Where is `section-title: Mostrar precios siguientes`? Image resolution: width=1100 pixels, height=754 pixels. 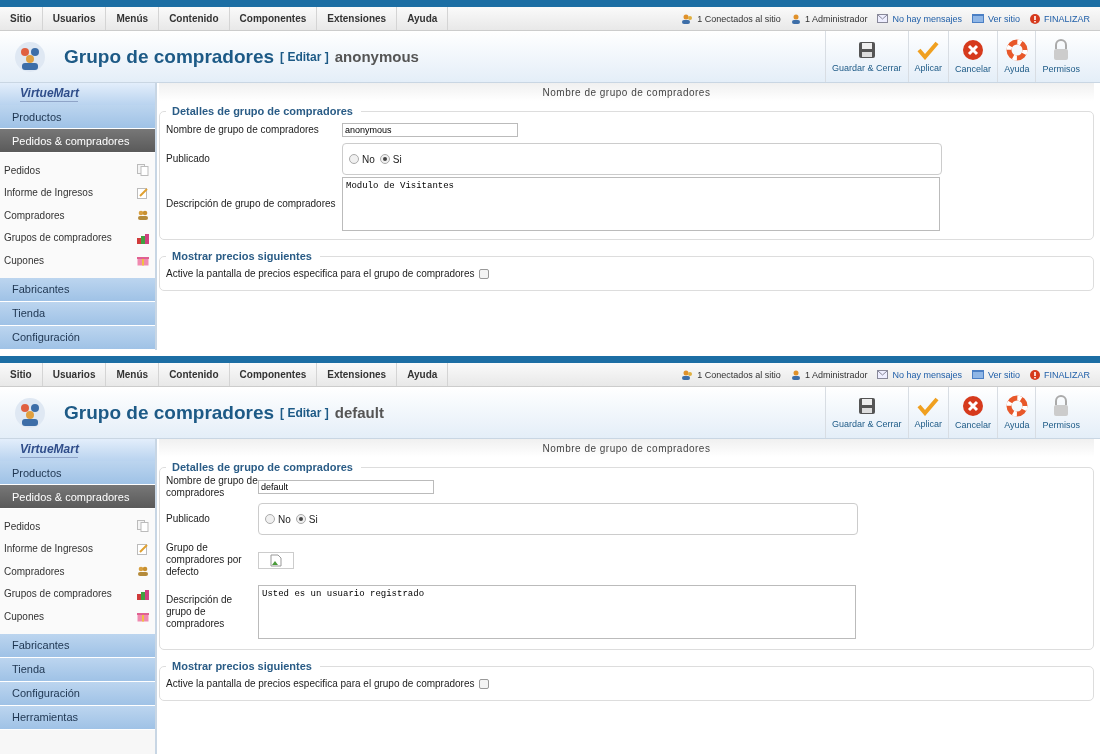 section-title: Mostrar precios siguientes is located at coordinates (242, 256).